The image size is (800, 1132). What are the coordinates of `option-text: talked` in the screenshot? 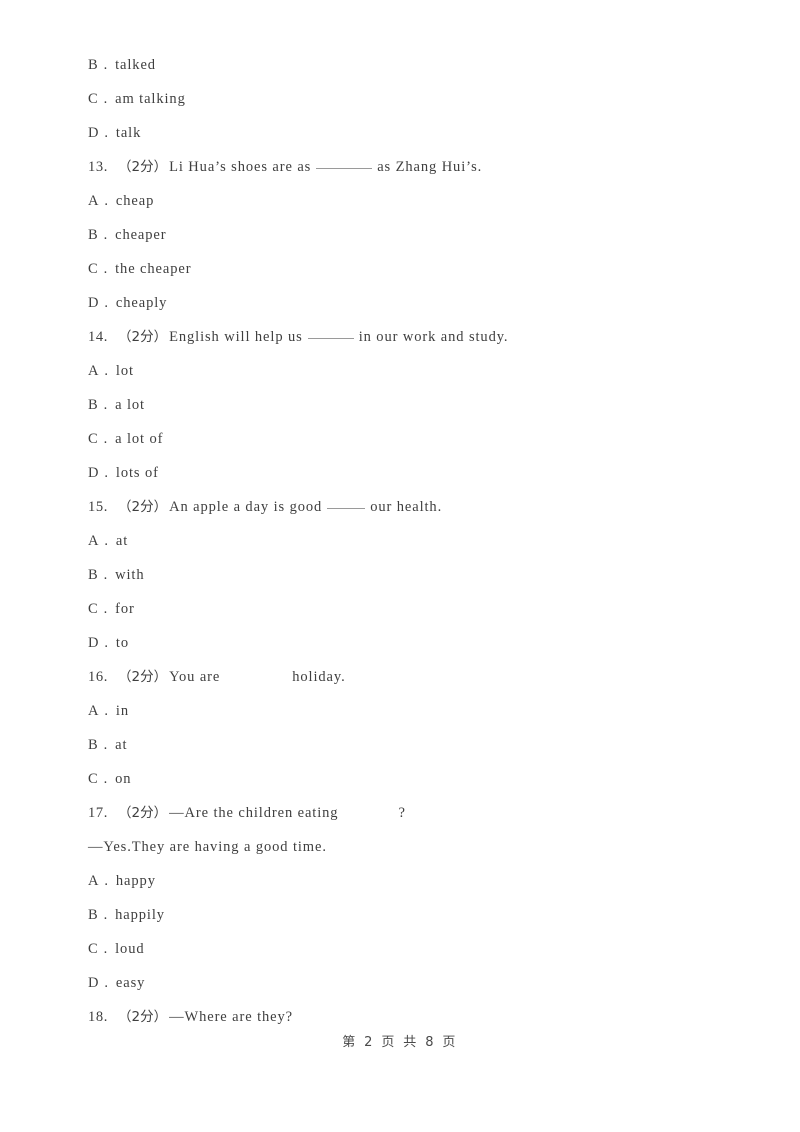 It's located at (135, 65).